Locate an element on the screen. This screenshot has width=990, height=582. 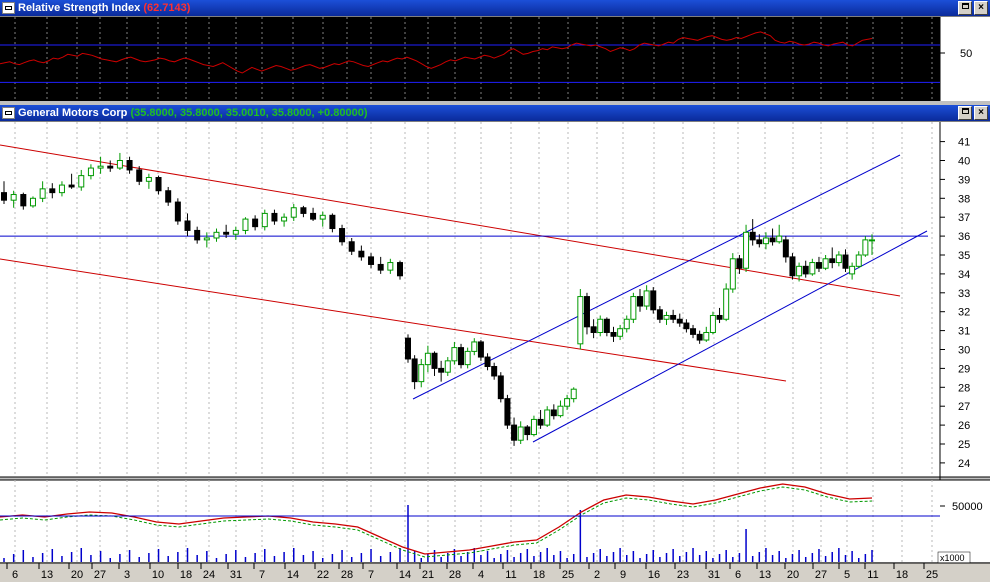
rsi-restore-button is located at coordinates (965, 8).